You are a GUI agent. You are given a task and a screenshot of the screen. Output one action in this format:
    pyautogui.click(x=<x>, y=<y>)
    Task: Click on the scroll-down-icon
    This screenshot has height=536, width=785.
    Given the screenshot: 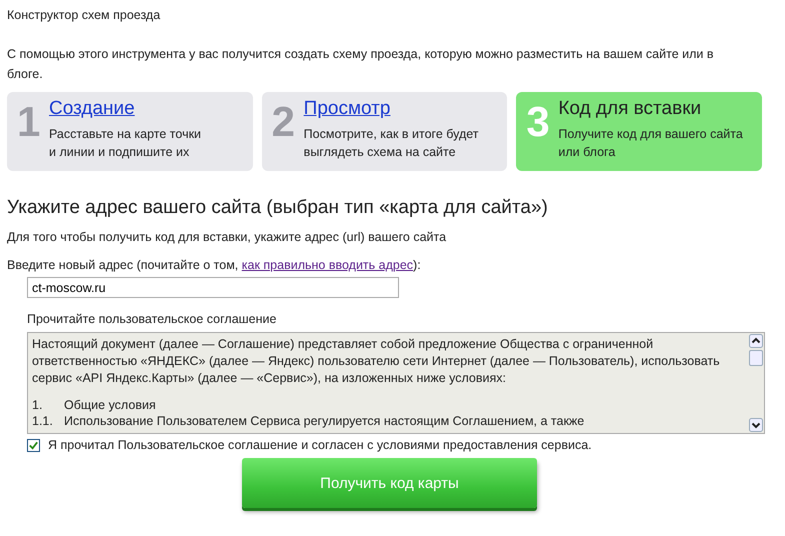 What is the action you would take?
    pyautogui.click(x=756, y=425)
    